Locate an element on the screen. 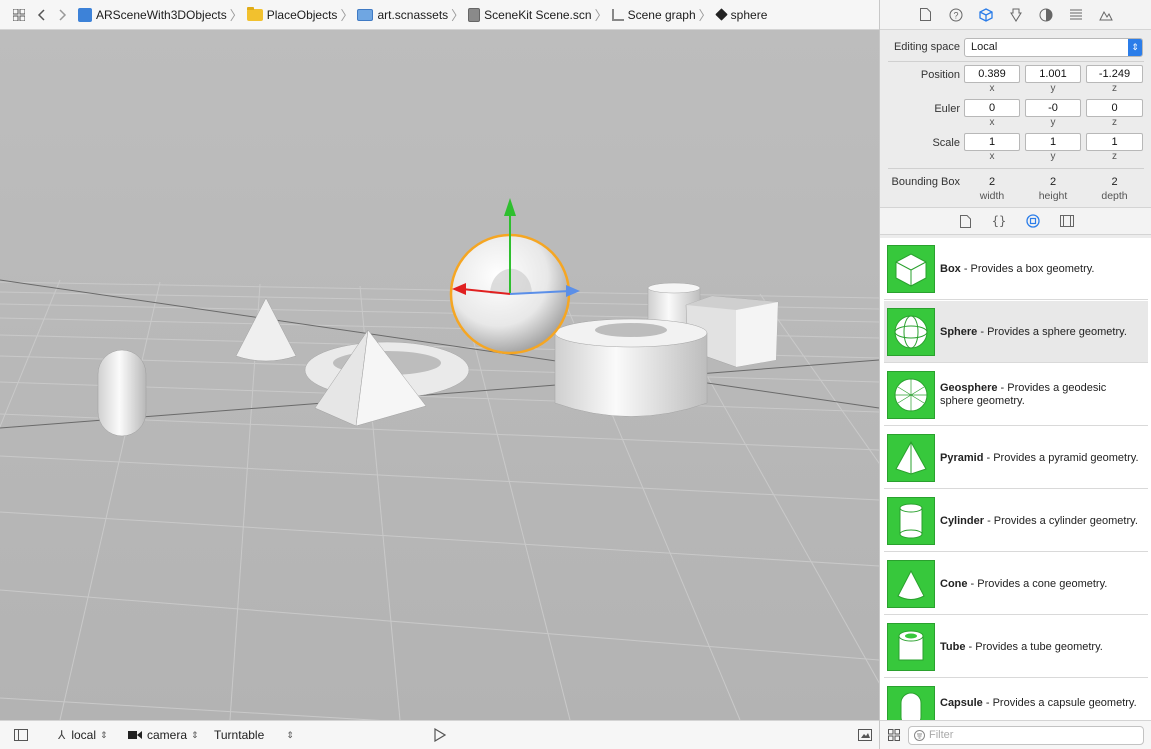 Image resolution: width=1151 pixels, height=749 pixels. library-footer: Filter is located at coordinates (1015, 734).